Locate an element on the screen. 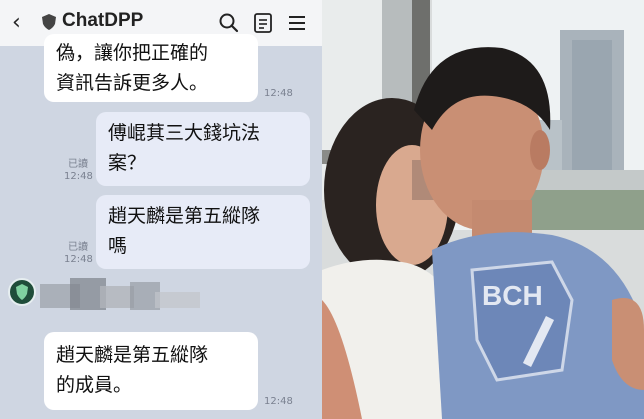 This screenshot has width=644, height=419. shirt-text: BCH is located at coordinates (512, 295).